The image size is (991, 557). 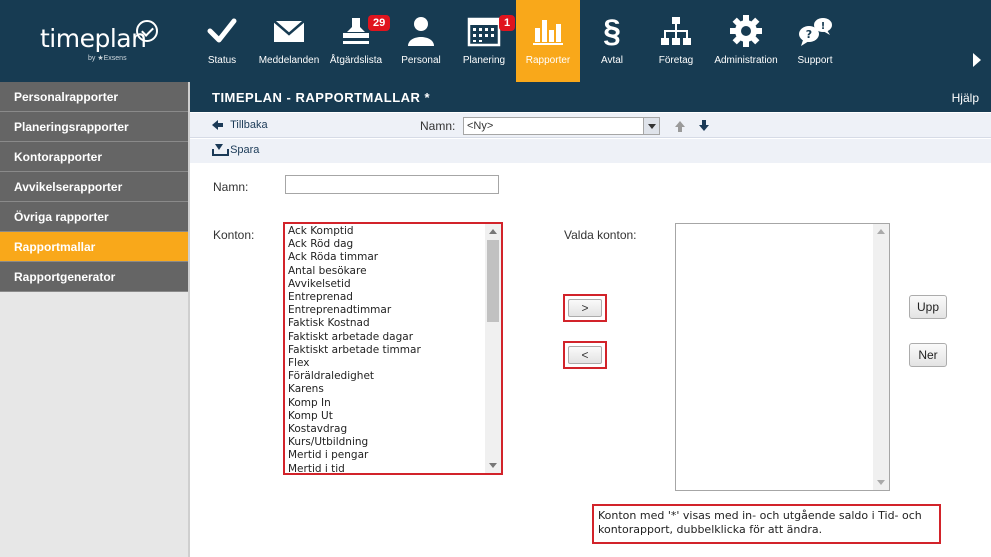 I want to click on remove-account-label: <, so click(x=585, y=355).